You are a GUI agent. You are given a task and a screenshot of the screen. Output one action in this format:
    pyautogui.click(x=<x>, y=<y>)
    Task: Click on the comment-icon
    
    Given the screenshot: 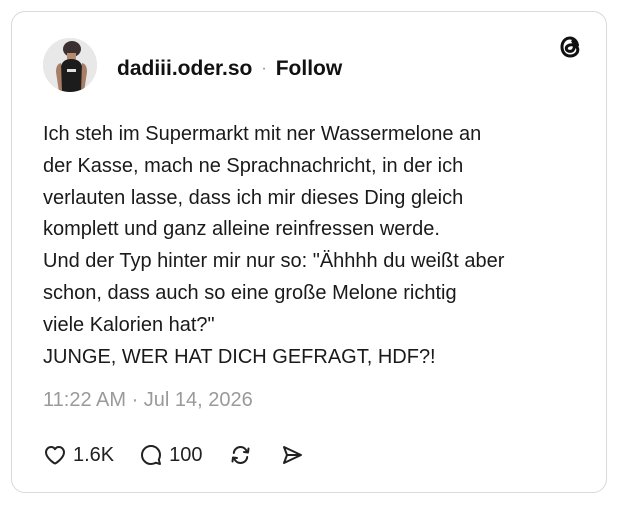 What is the action you would take?
    pyautogui.click(x=151, y=455)
    